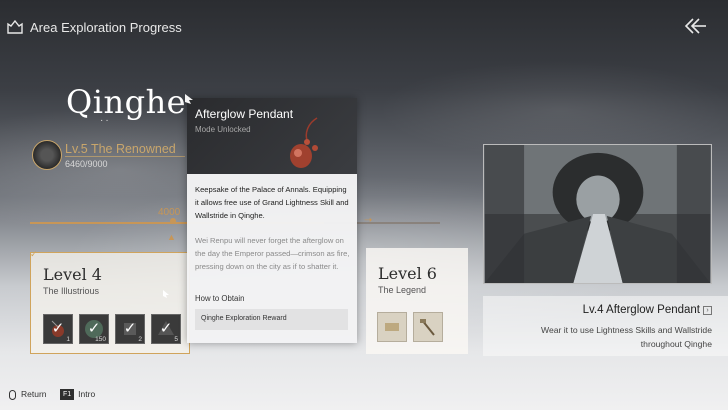 This screenshot has height=410, width=728. Describe the element at coordinates (130, 329) in the screenshot. I see `reward-item-scroll: ✓ 2` at that location.